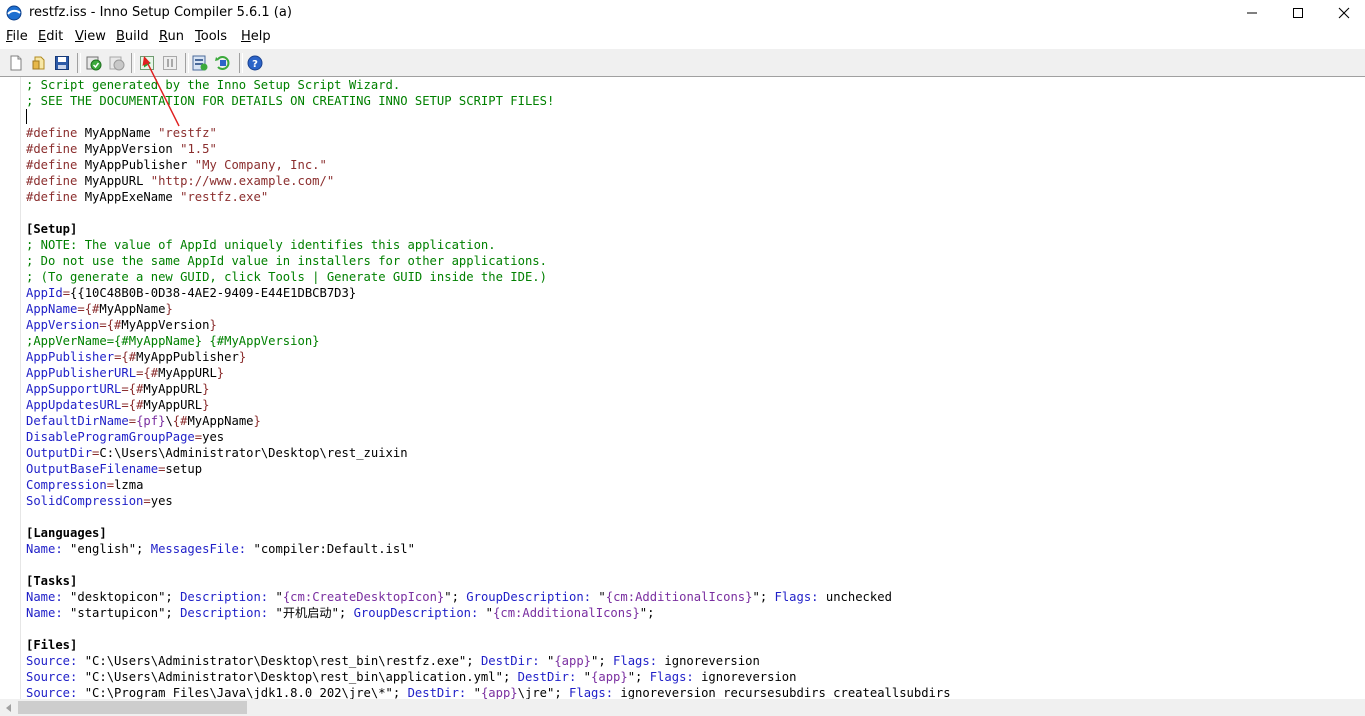  Describe the element at coordinates (691, 421) in the screenshot. I see `code-line: DefaultDirName={pf}\{#MyAppName}` at that location.